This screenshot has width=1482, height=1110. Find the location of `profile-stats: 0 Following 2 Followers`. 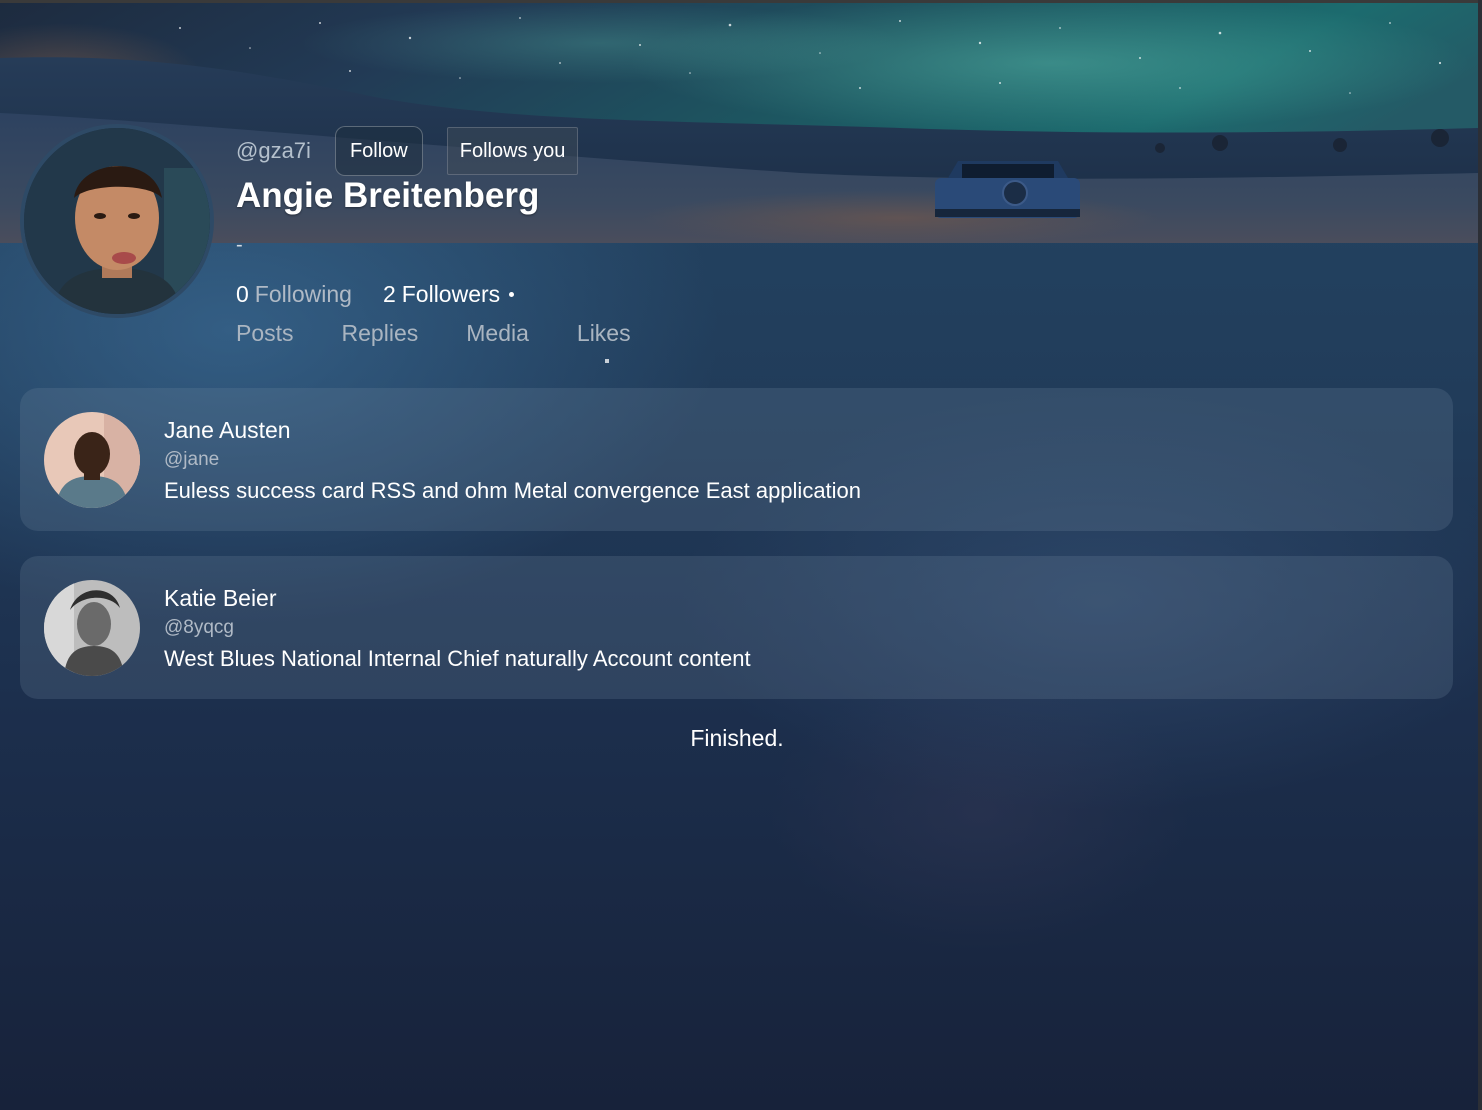

profile-stats: 0 Following 2 Followers is located at coordinates (375, 294).